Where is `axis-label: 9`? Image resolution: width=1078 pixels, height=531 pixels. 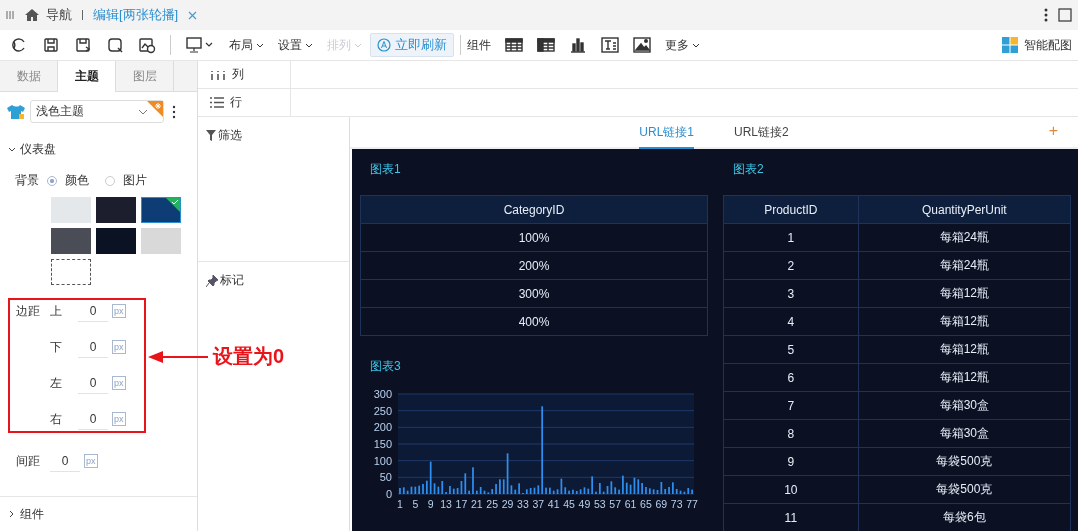 axis-label: 9 is located at coordinates (430, 504).